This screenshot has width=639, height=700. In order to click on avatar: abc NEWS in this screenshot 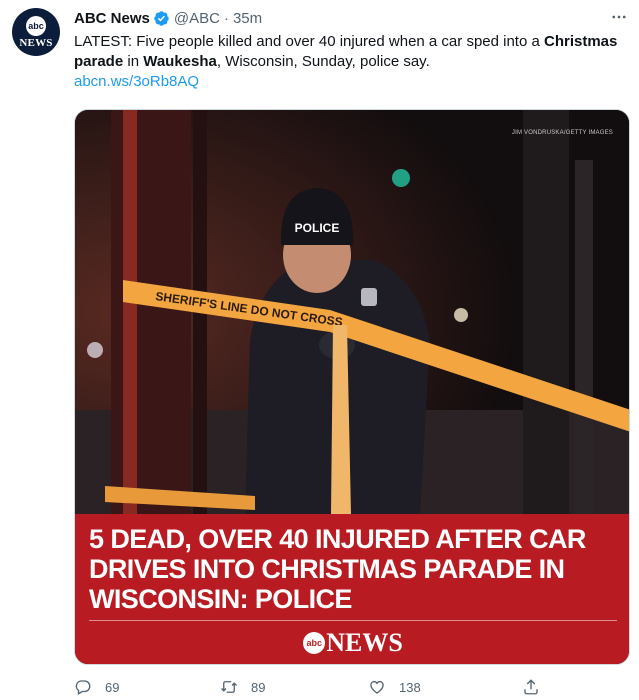, I will do `click(36, 32)`.